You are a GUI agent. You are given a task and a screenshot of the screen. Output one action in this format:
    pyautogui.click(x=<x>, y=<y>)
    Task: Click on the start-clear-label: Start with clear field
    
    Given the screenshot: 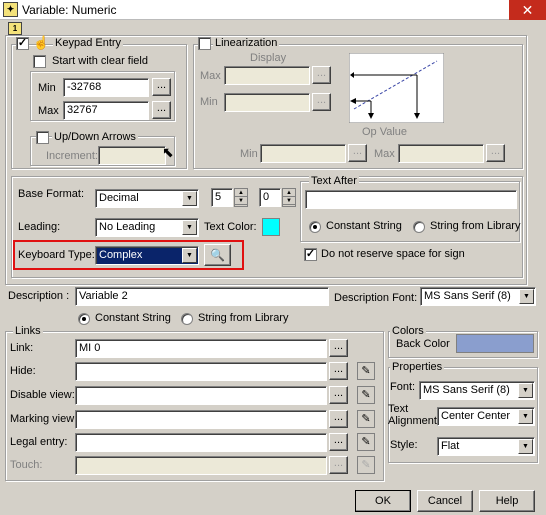 What is the action you would take?
    pyautogui.click(x=100, y=61)
    